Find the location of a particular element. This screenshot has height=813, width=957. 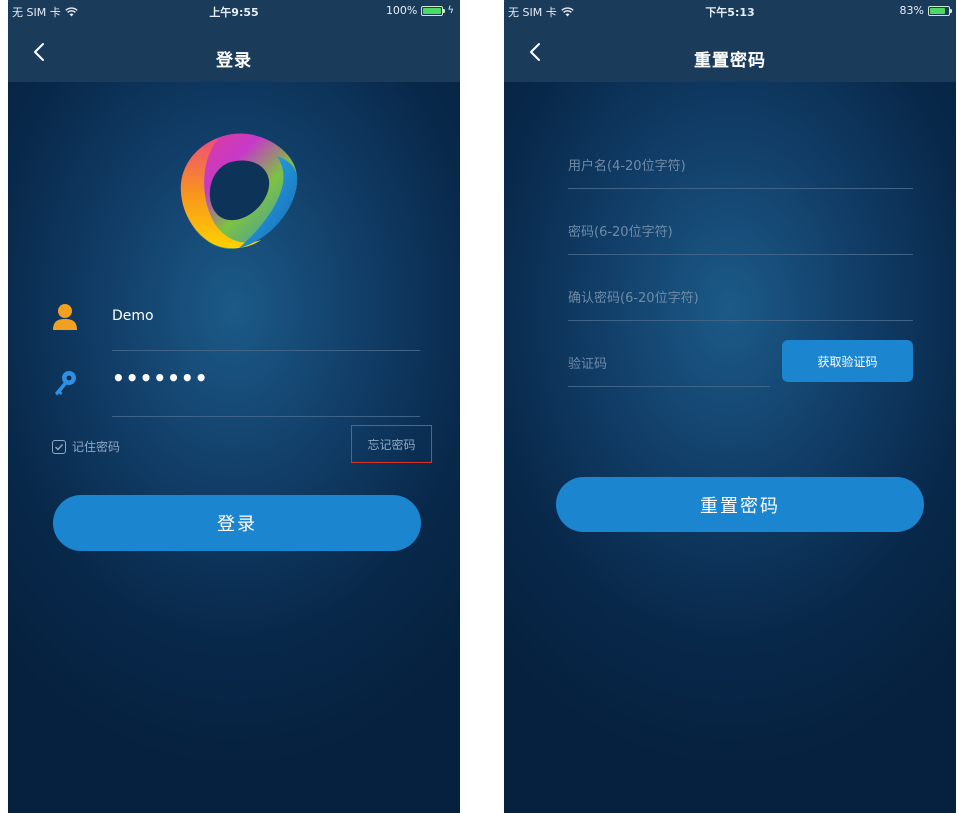

verification-code-field is located at coordinates (669, 366).